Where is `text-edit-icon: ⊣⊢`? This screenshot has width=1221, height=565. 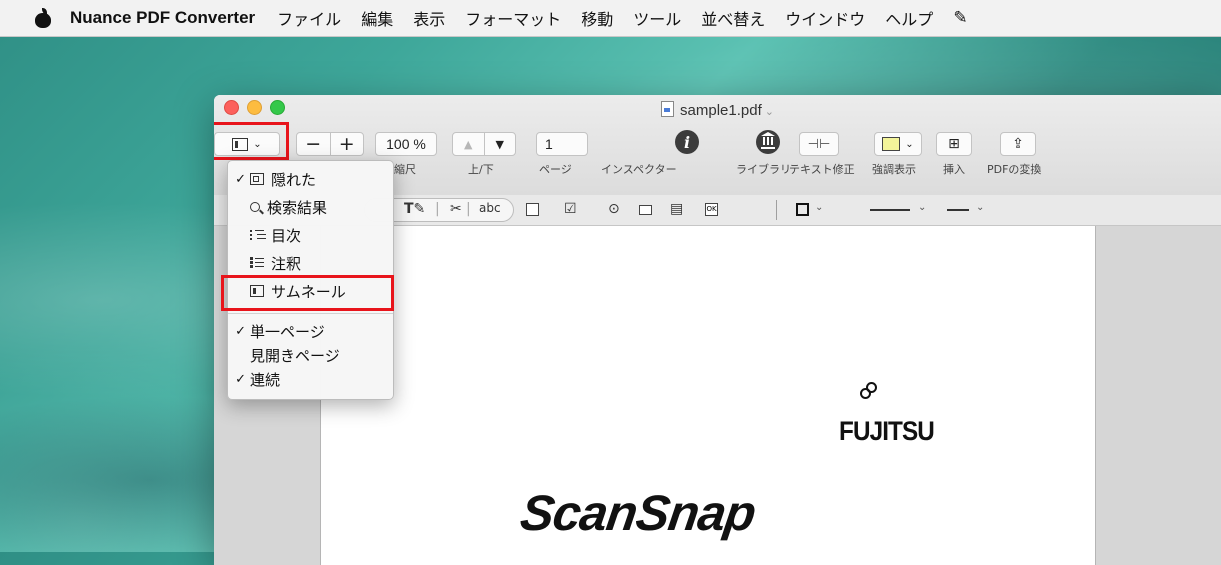
text-edit-icon: ⊣⊢ is located at coordinates (819, 144).